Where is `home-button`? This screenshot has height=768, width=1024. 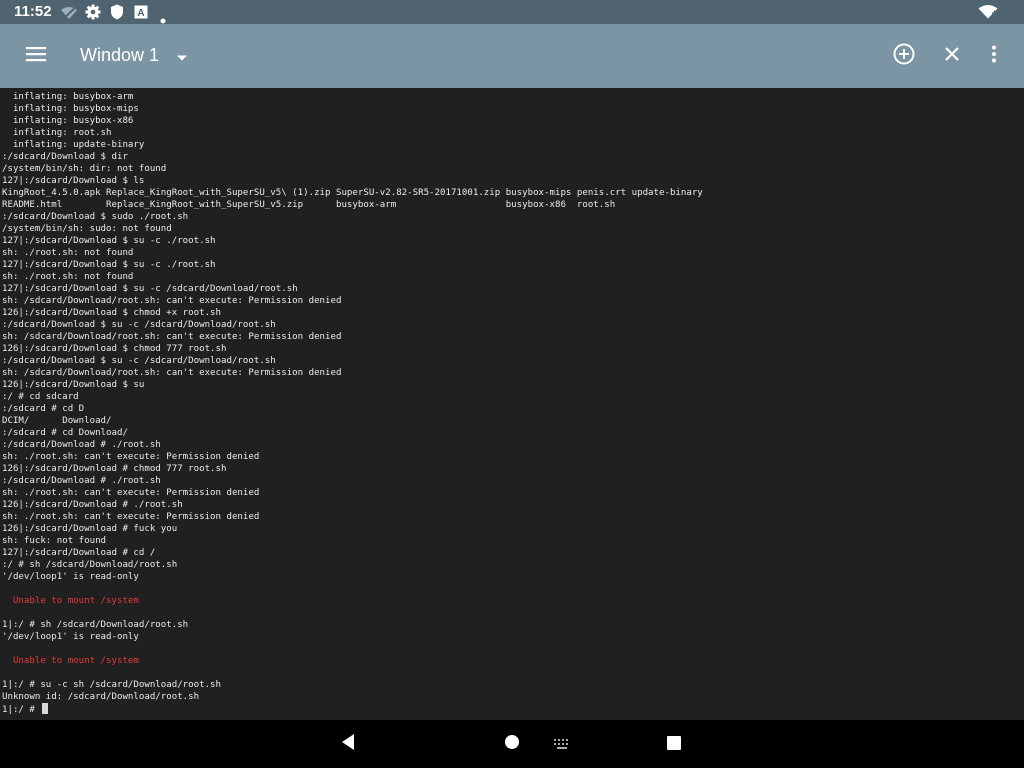 home-button is located at coordinates (512, 744).